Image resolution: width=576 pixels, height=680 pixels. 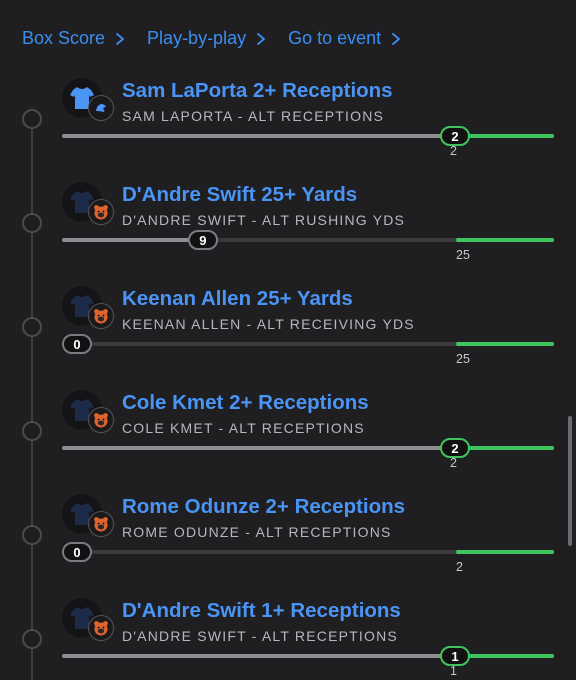 I want to click on leg-subtitle: KEENAN ALLEN - ALT RECEIVING YDS, so click(x=268, y=324).